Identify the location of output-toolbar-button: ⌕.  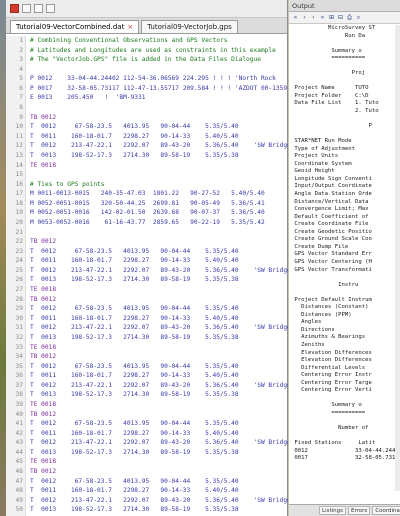
(358, 18).